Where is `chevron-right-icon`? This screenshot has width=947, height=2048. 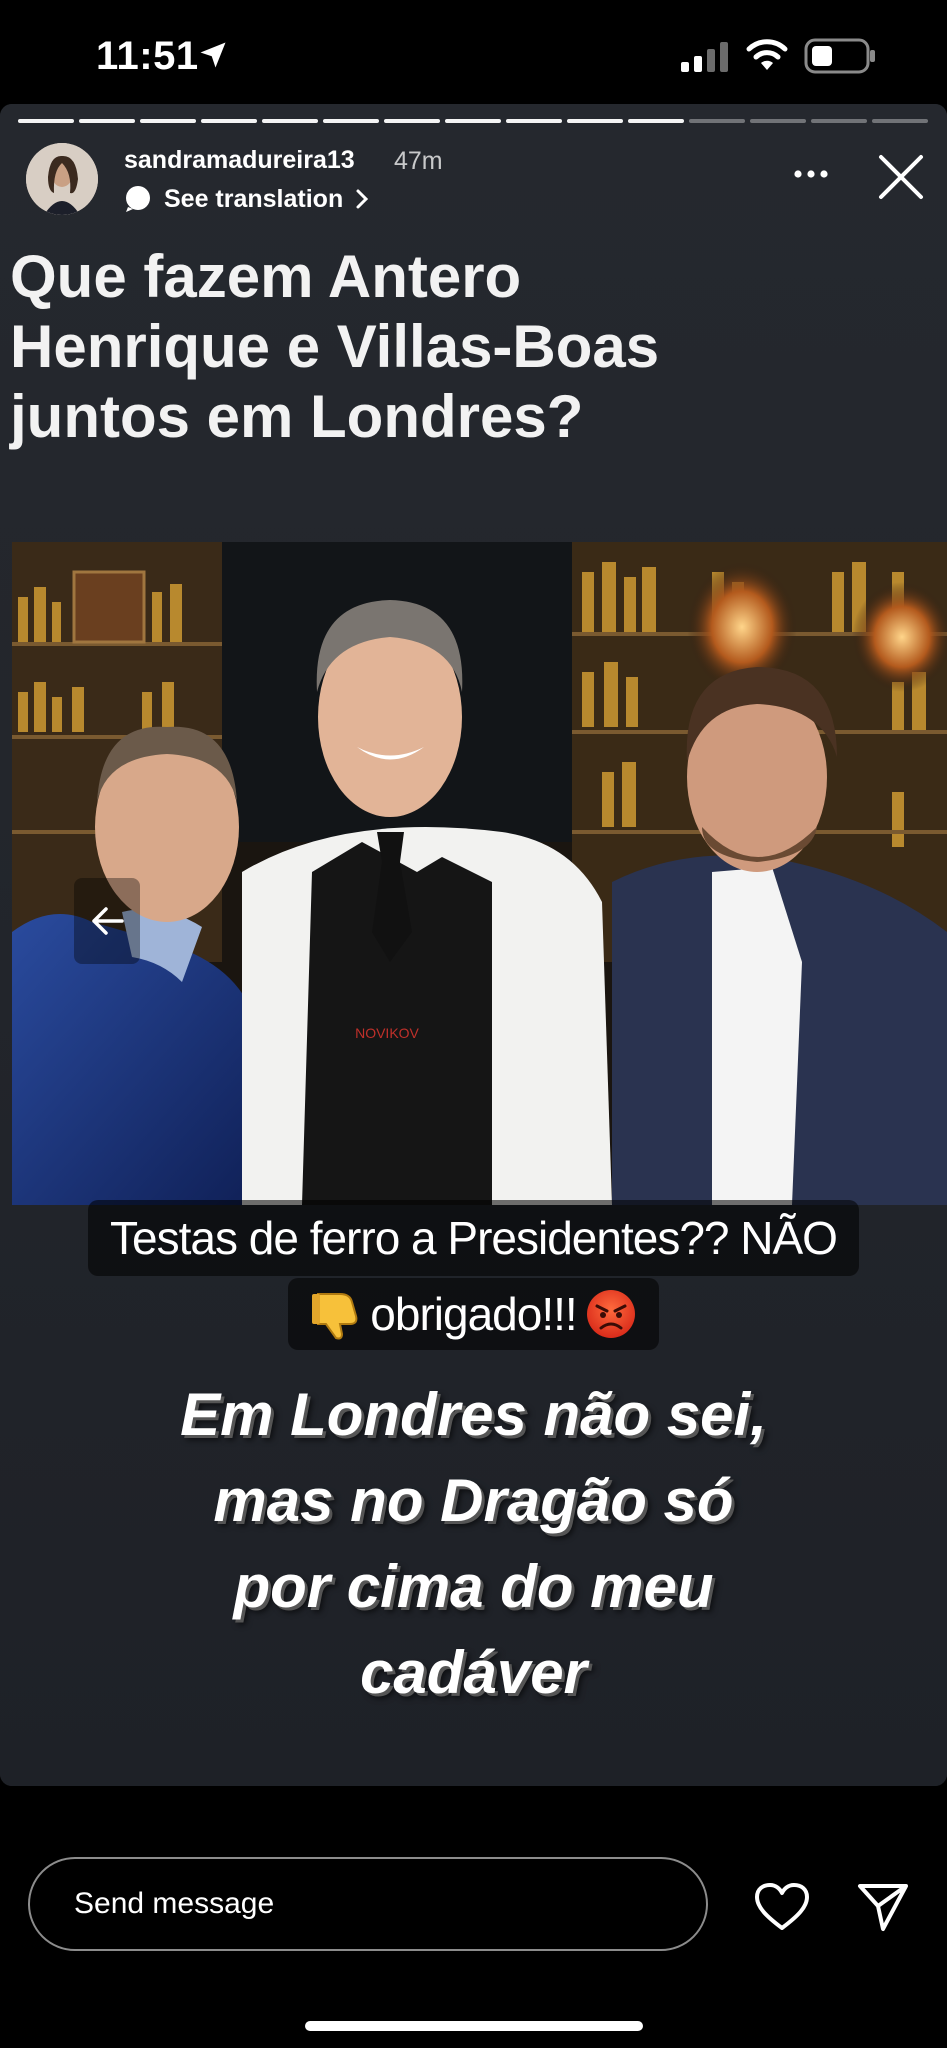
chevron-right-icon is located at coordinates (362, 199).